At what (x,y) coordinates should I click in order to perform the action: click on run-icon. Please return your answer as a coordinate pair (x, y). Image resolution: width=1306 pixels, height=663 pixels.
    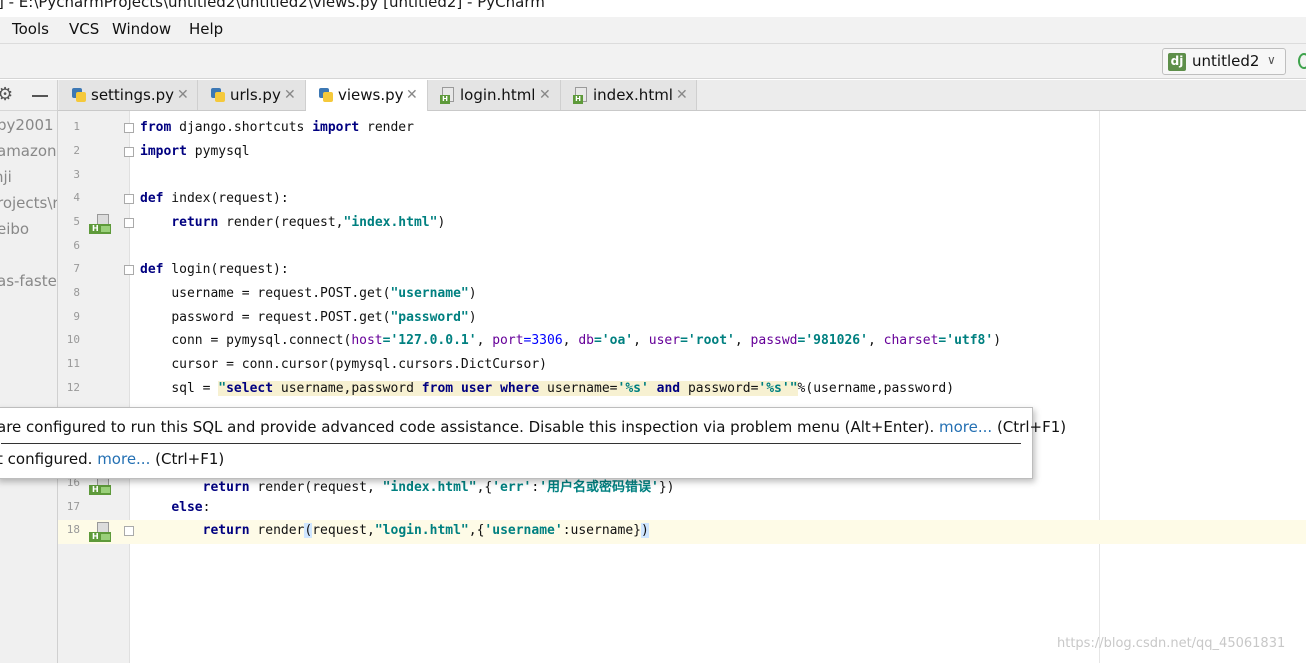
    Looking at the image, I should click on (1302, 61).